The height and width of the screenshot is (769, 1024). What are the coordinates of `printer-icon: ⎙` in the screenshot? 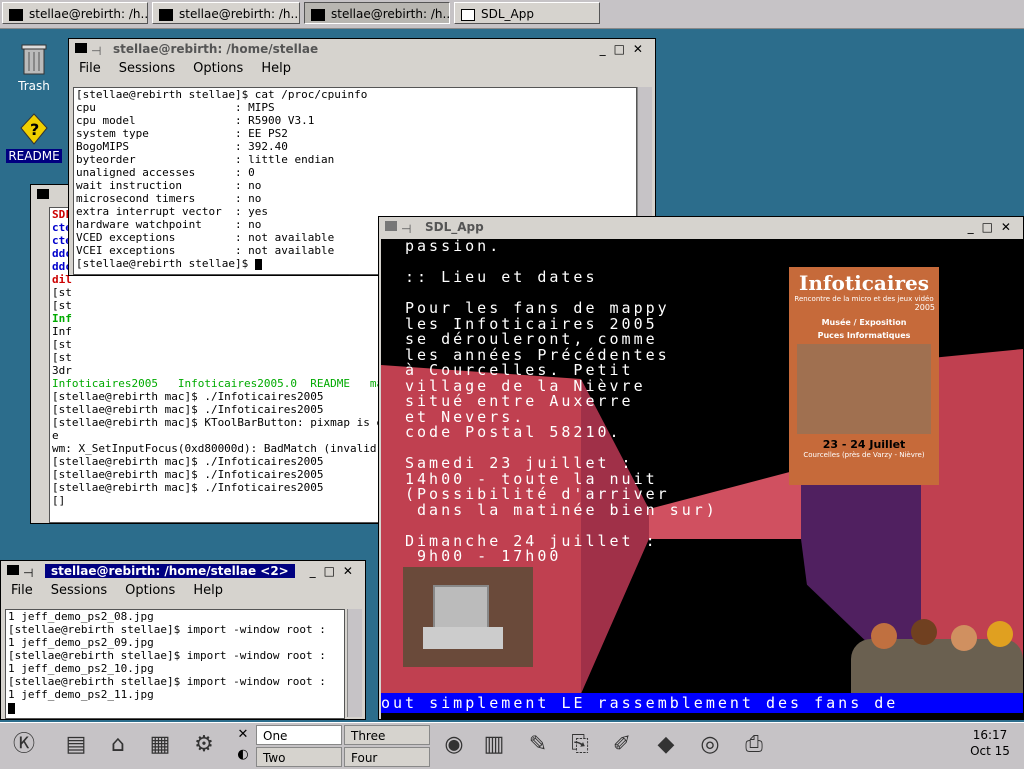 It's located at (754, 745).